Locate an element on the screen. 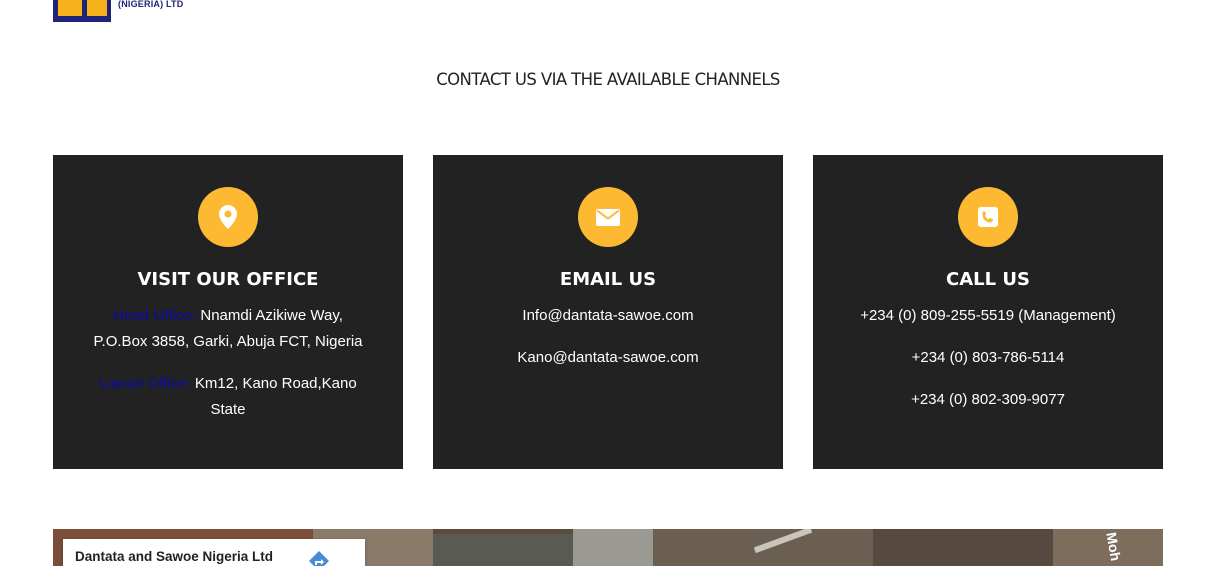 Image resolution: width=1227 pixels, height=566 pixels. envelope-icon is located at coordinates (608, 217).